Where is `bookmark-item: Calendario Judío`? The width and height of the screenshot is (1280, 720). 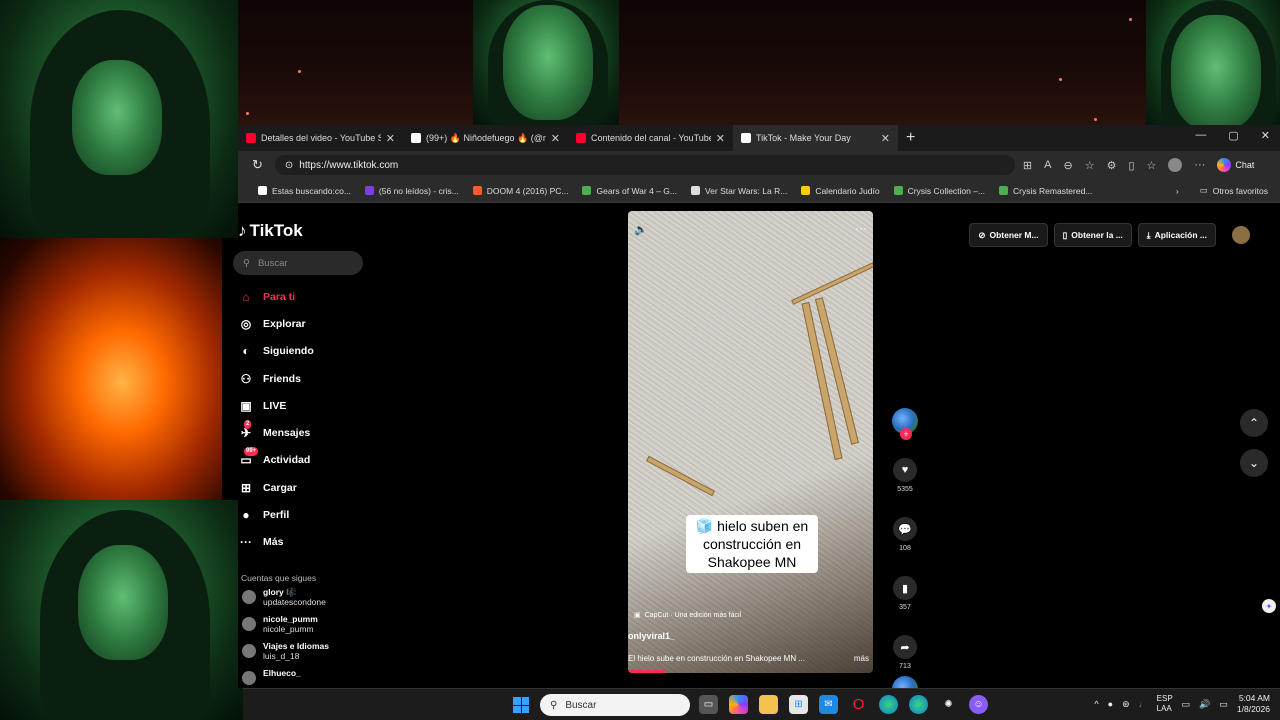
bookmark-item: Calendario Judío is located at coordinates (840, 191).